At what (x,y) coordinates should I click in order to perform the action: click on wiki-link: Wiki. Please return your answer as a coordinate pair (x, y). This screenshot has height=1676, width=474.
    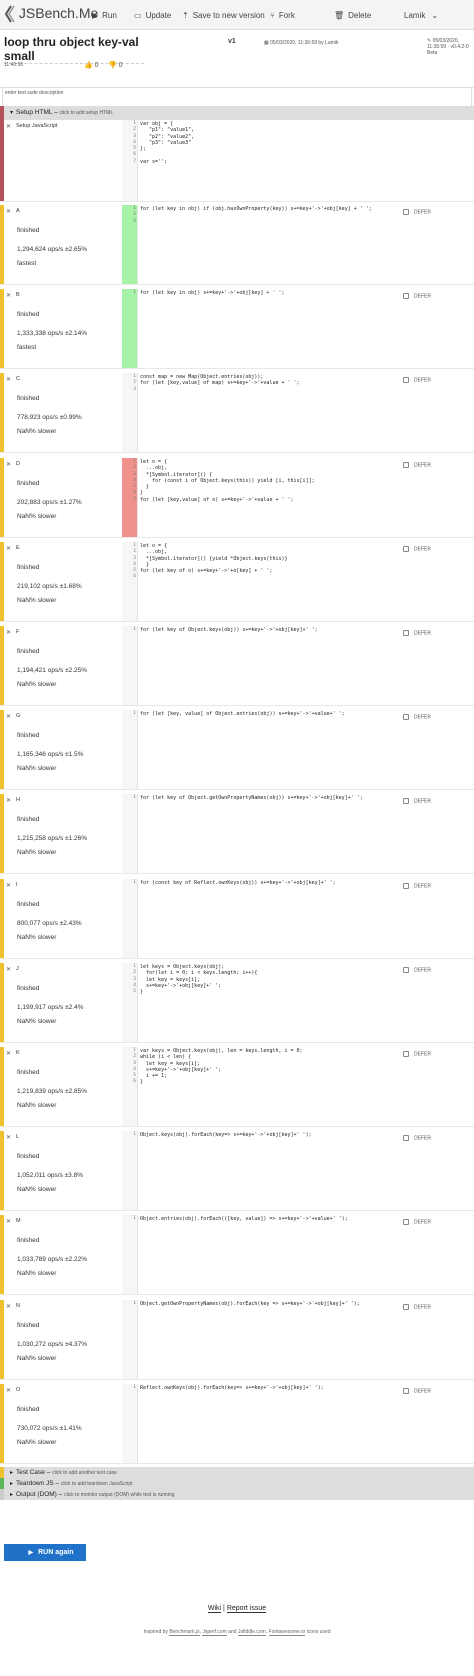
    Looking at the image, I should click on (214, 1609).